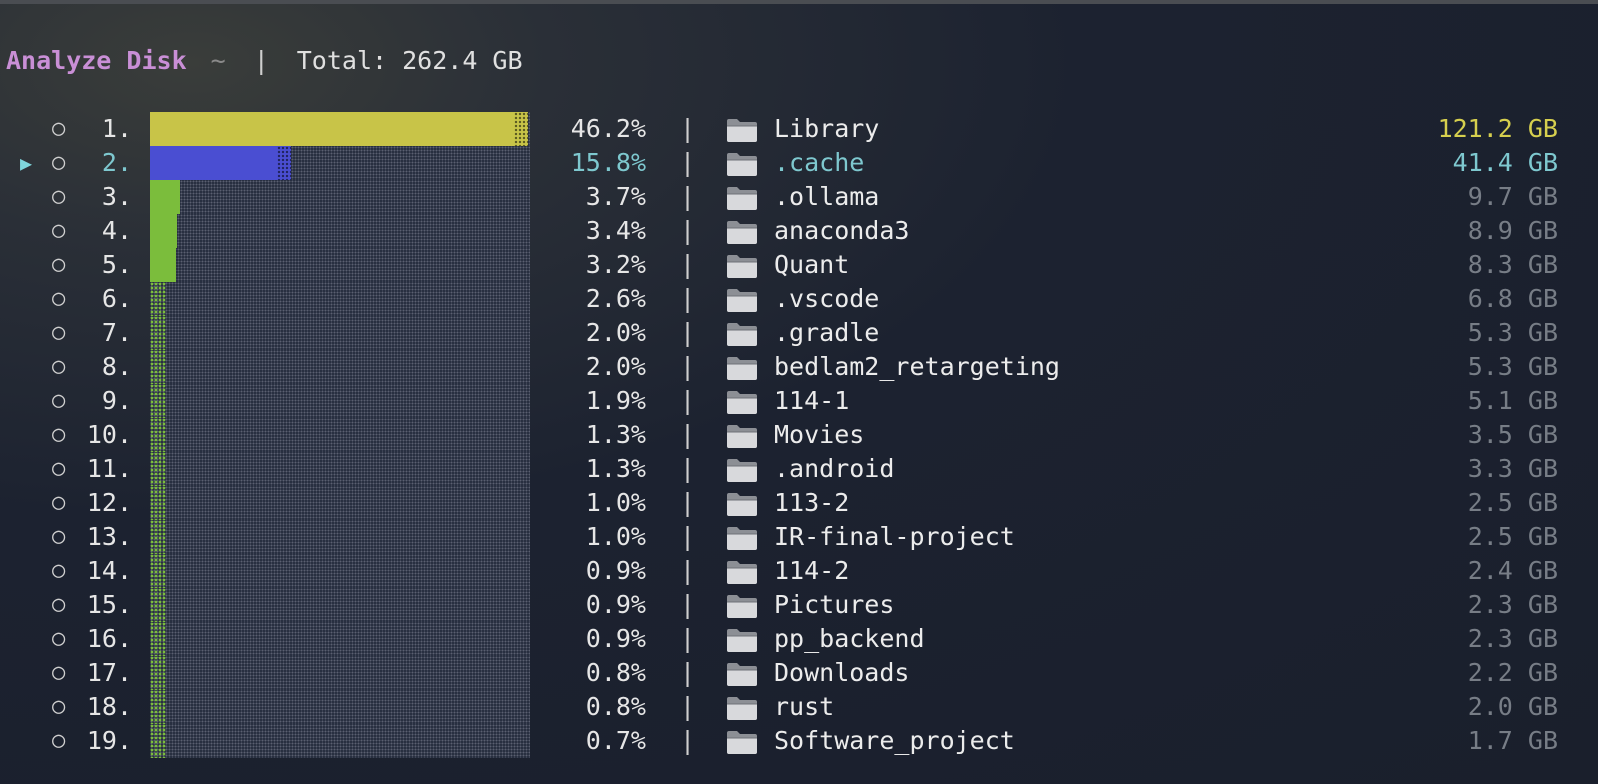  I want to click on usage-percent: 1.0%, so click(615, 502).